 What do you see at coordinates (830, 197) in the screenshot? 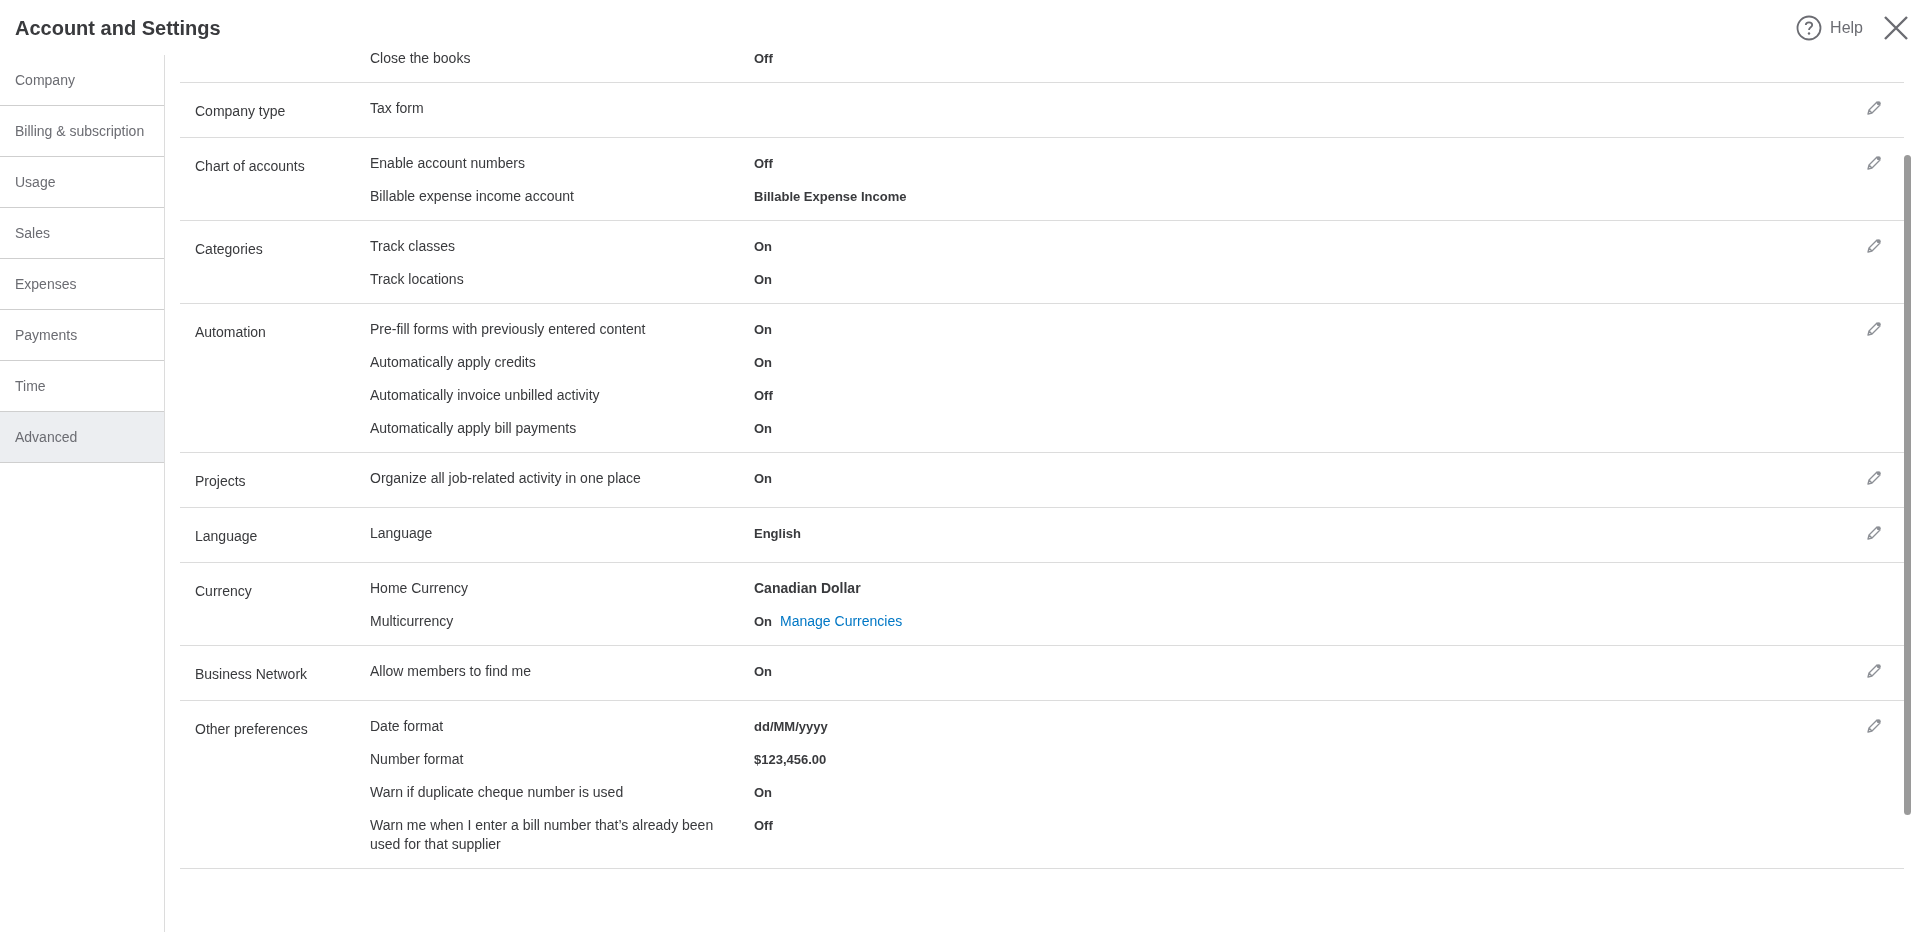
I see `setting-value: Billable Expense Income` at bounding box center [830, 197].